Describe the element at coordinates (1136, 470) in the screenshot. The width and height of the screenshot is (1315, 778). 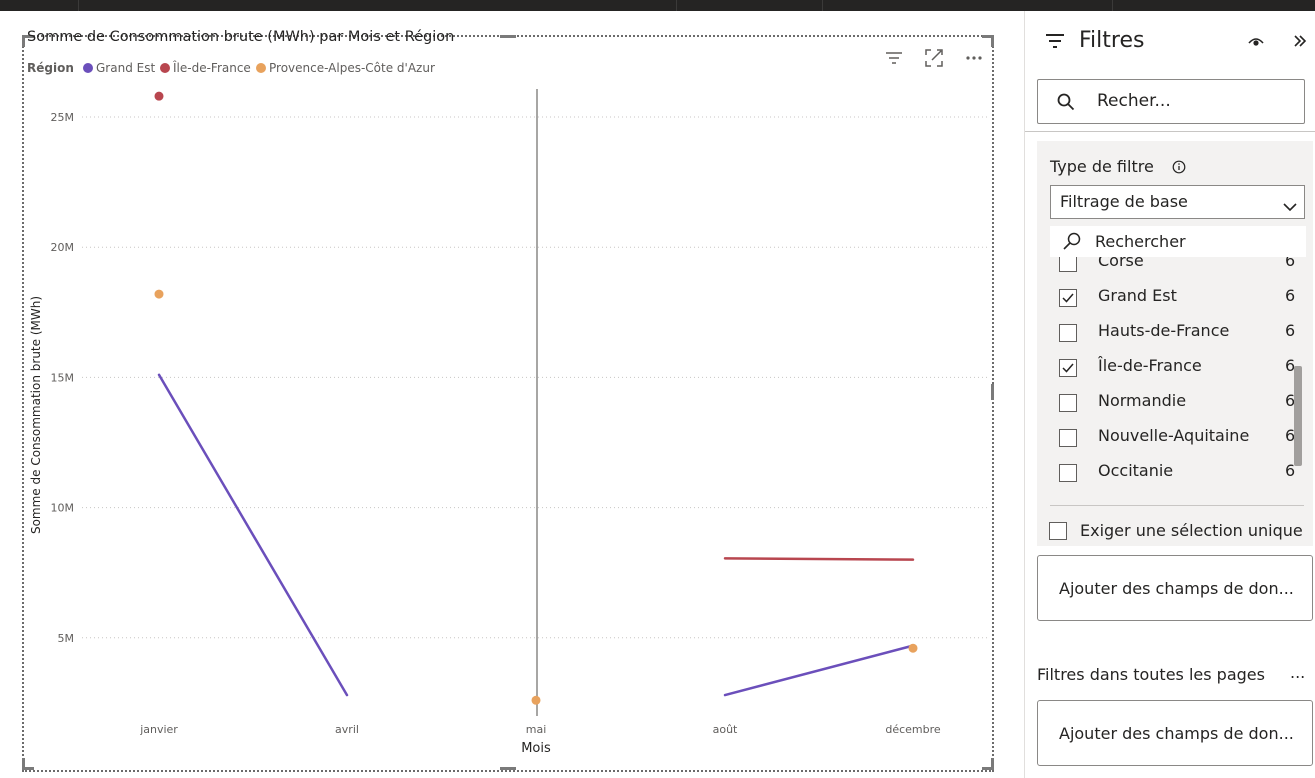
I see `list-item-label: Occitanie` at that location.